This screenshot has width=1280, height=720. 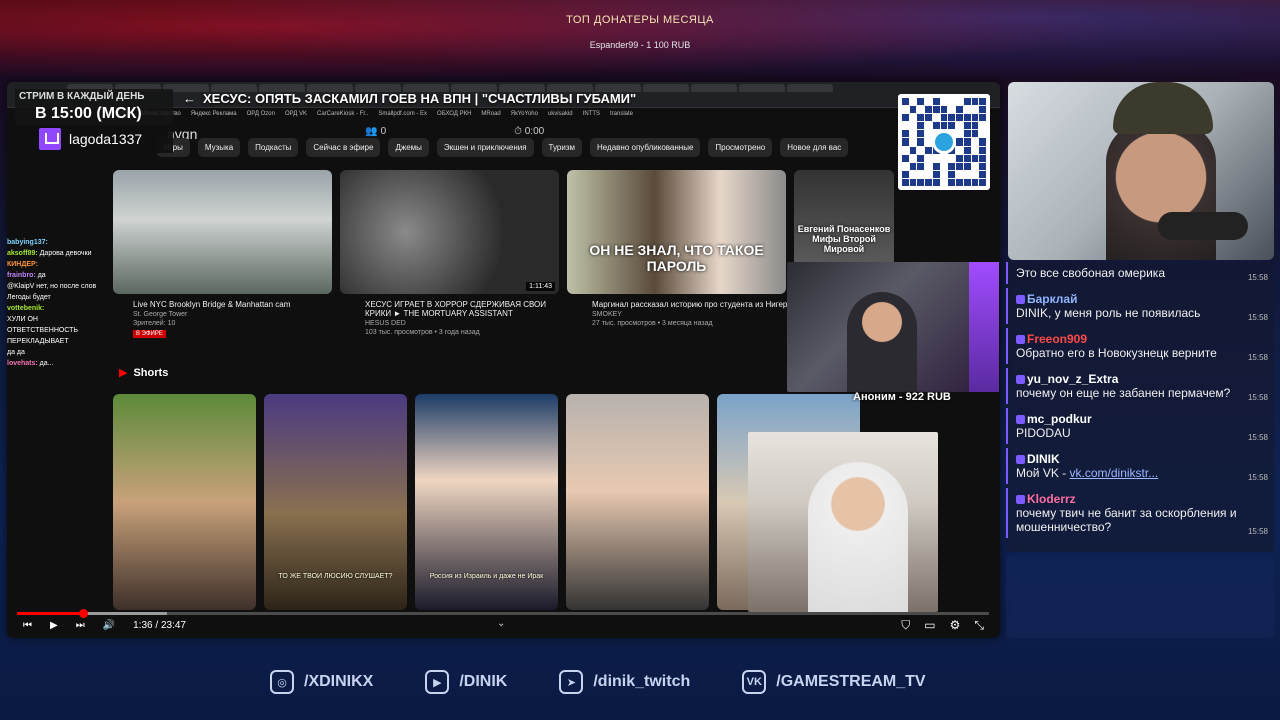 What do you see at coordinates (486, 502) in the screenshot?
I see `short-thumbnail: Россия из Израиль и даже не Ирак` at bounding box center [486, 502].